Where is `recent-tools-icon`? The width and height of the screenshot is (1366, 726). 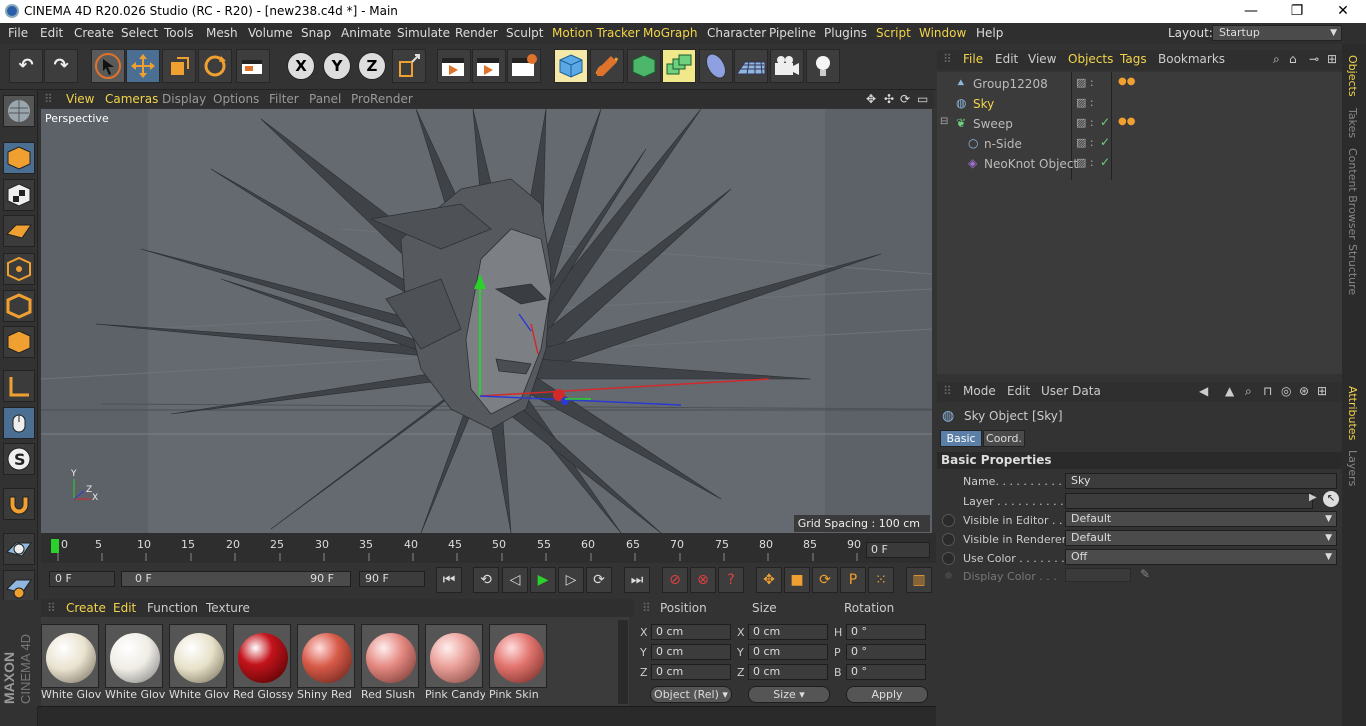 recent-tools-icon is located at coordinates (253, 66).